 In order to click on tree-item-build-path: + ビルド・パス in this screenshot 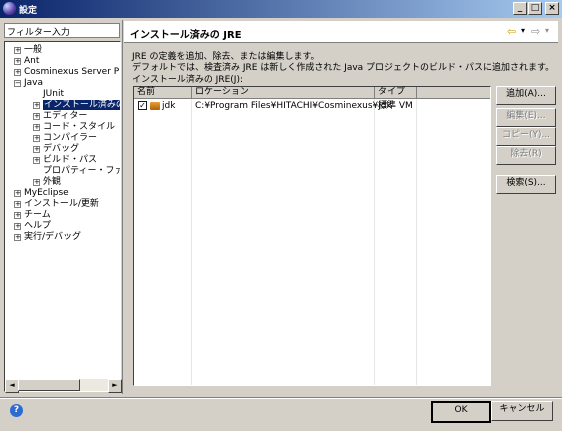, I will do `click(65, 160)`.